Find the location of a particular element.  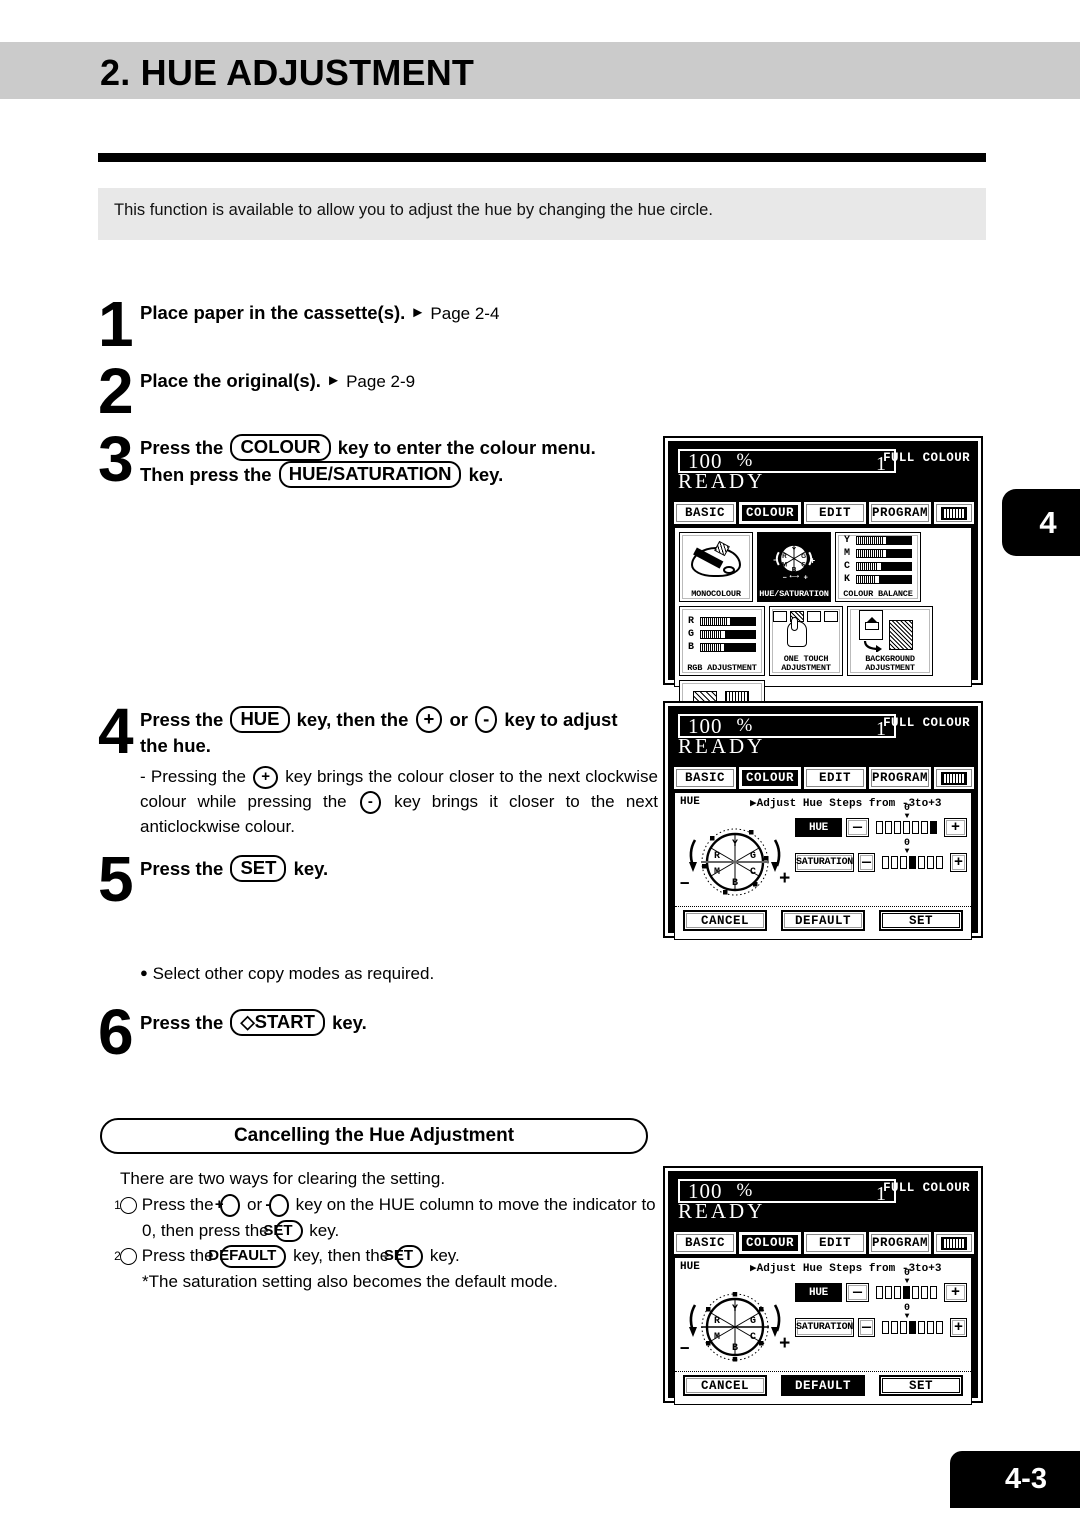

menu-item-hue-saturation: Y G C B M R – + – ⟷ + HUE/SATURATION is located at coordinates (794, 567).